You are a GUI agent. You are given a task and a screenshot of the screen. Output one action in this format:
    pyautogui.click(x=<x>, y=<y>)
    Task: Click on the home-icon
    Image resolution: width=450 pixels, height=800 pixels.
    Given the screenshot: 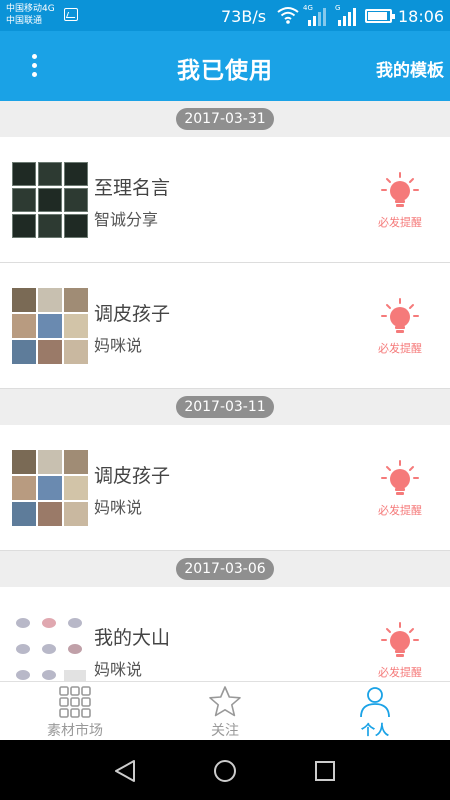 What is the action you would take?
    pyautogui.click(x=225, y=771)
    